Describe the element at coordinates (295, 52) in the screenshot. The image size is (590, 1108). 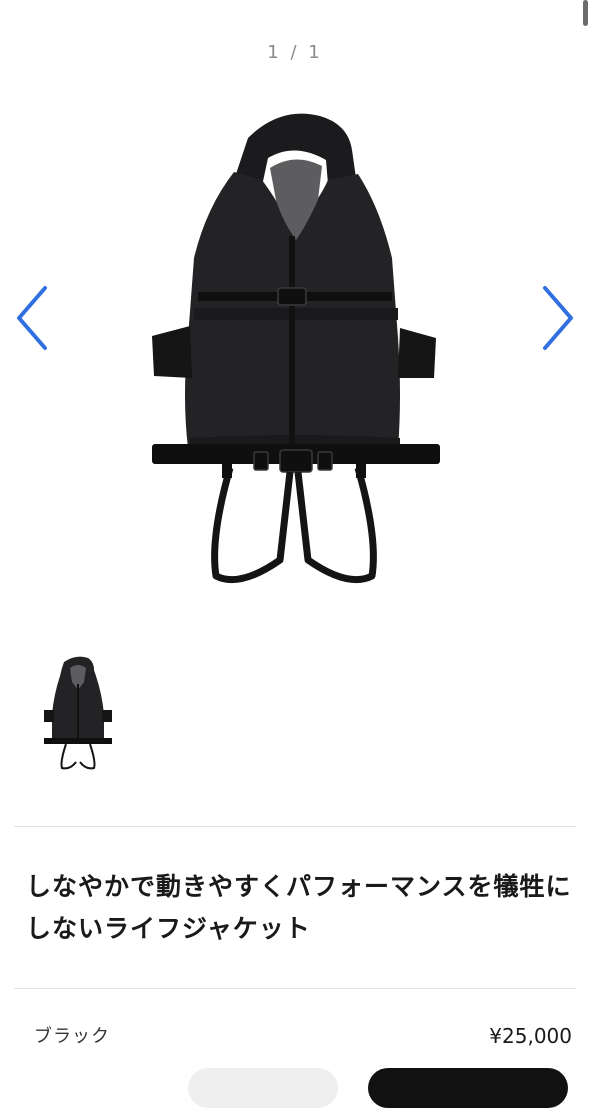
I see `image-counter: 1 / 1` at that location.